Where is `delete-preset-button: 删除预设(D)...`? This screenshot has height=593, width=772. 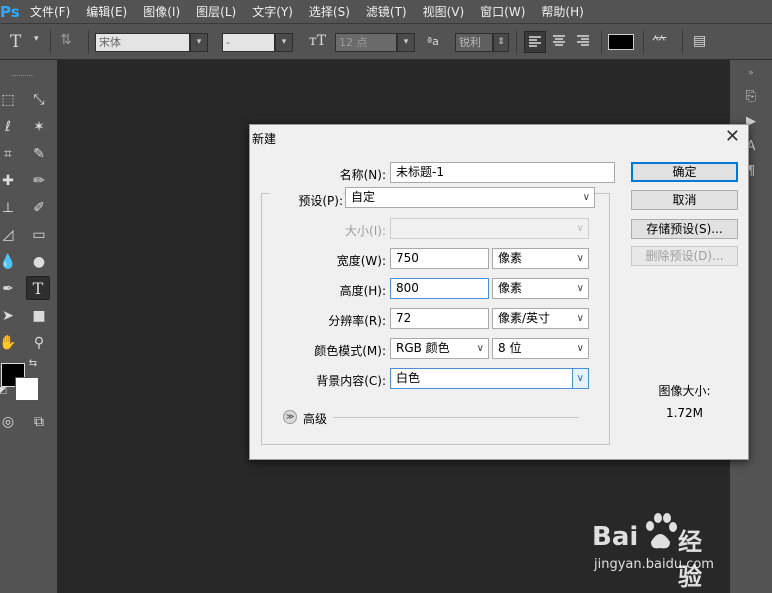 delete-preset-button: 删除预设(D)... is located at coordinates (684, 256).